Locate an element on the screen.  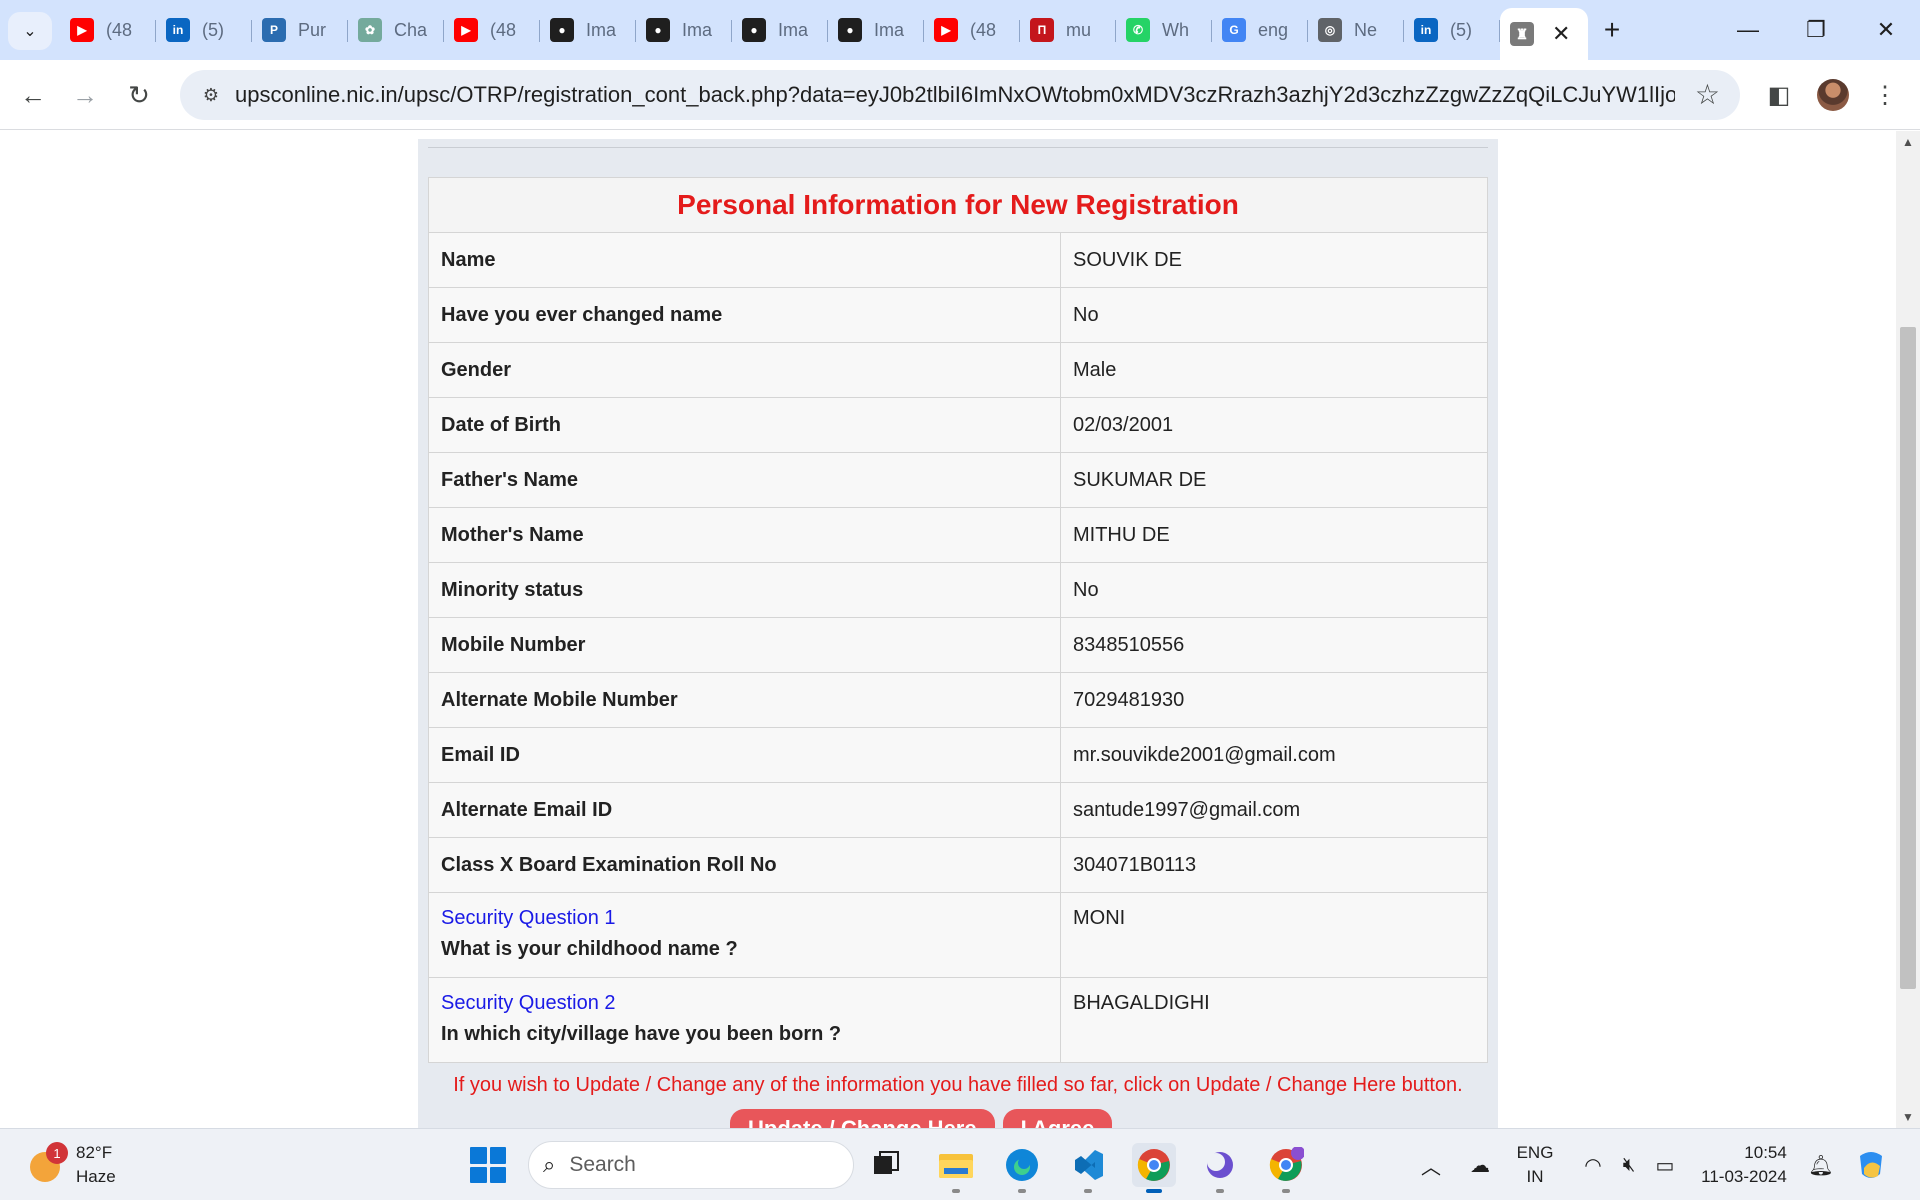
field-label: Date of Birth is located at coordinates (744, 425).